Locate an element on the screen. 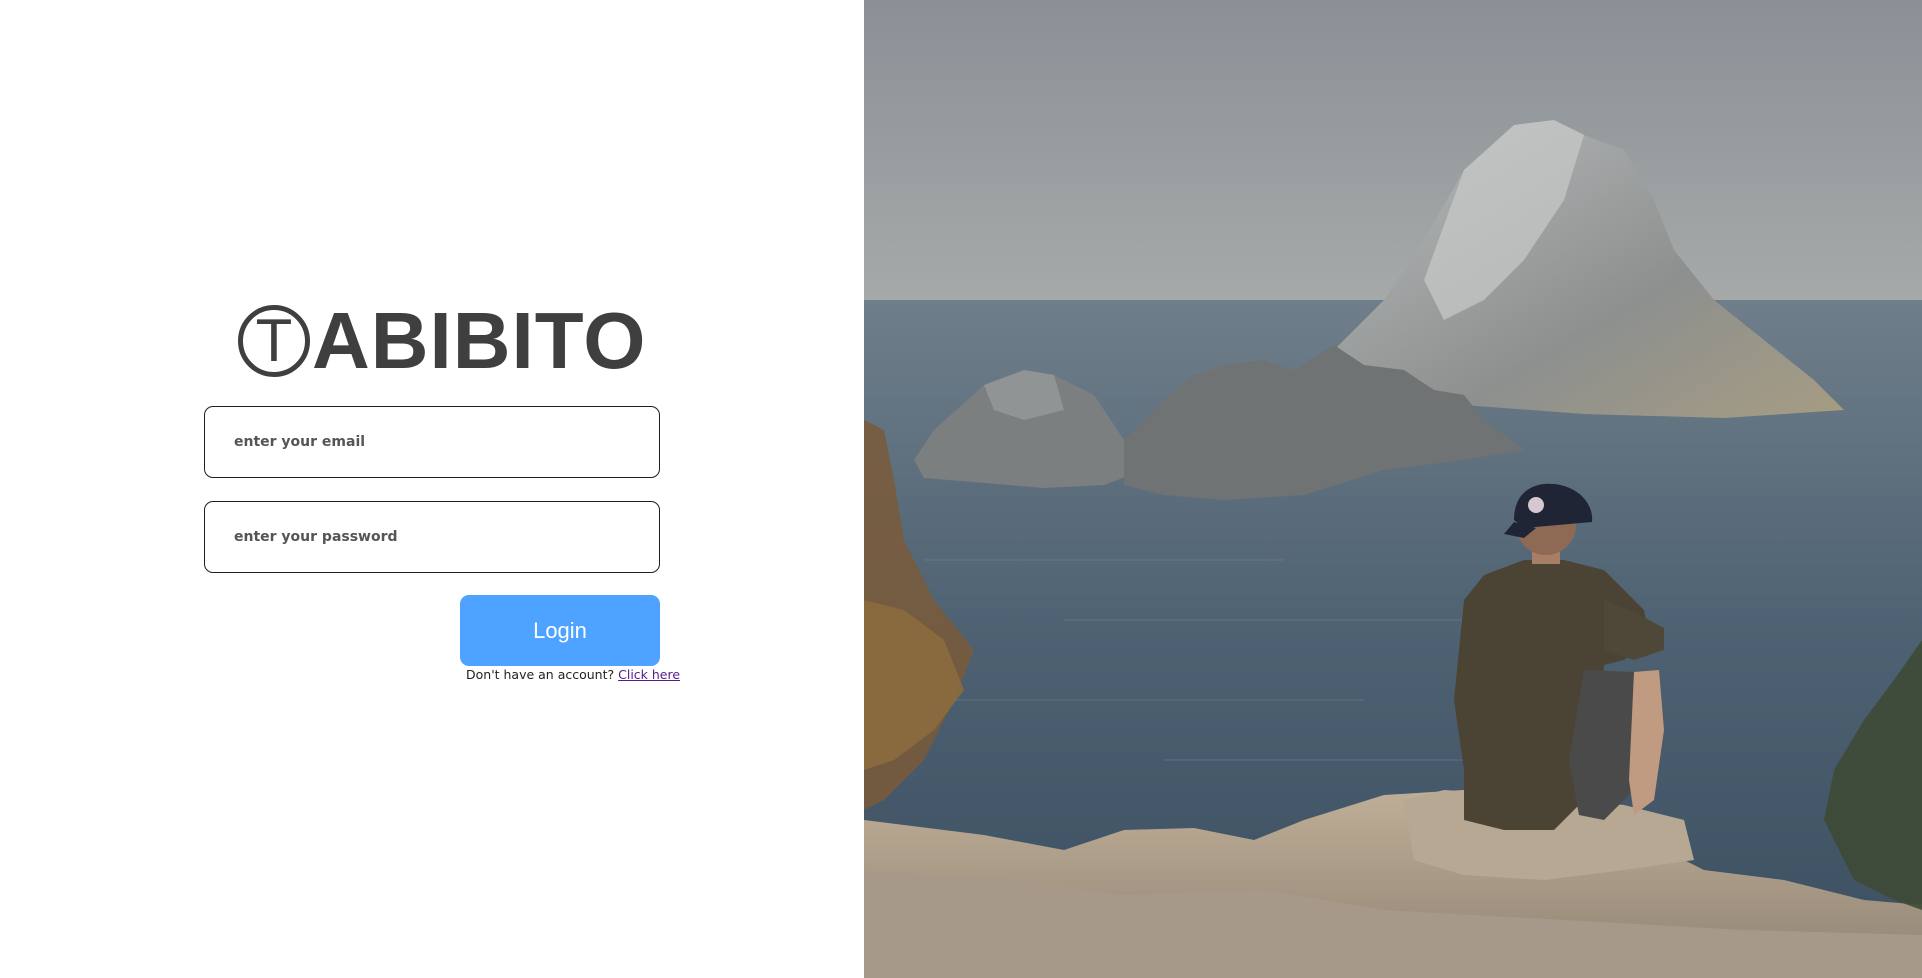 The image size is (1922, 978). login-button: Login is located at coordinates (560, 630).